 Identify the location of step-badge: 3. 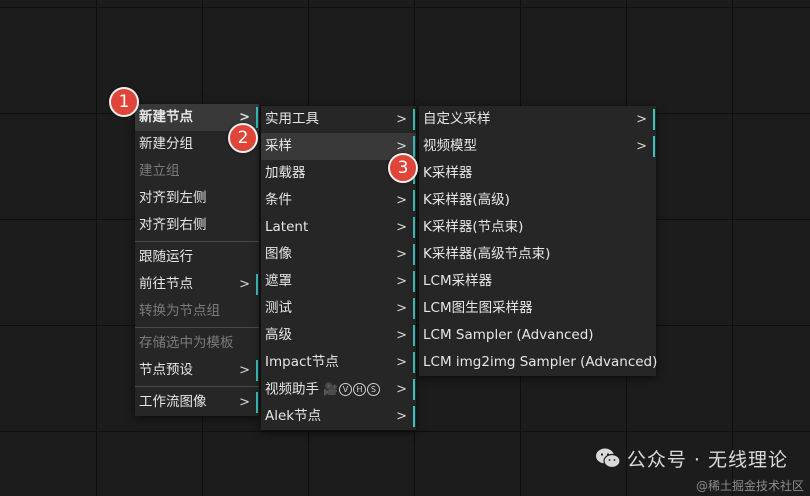
(403, 168).